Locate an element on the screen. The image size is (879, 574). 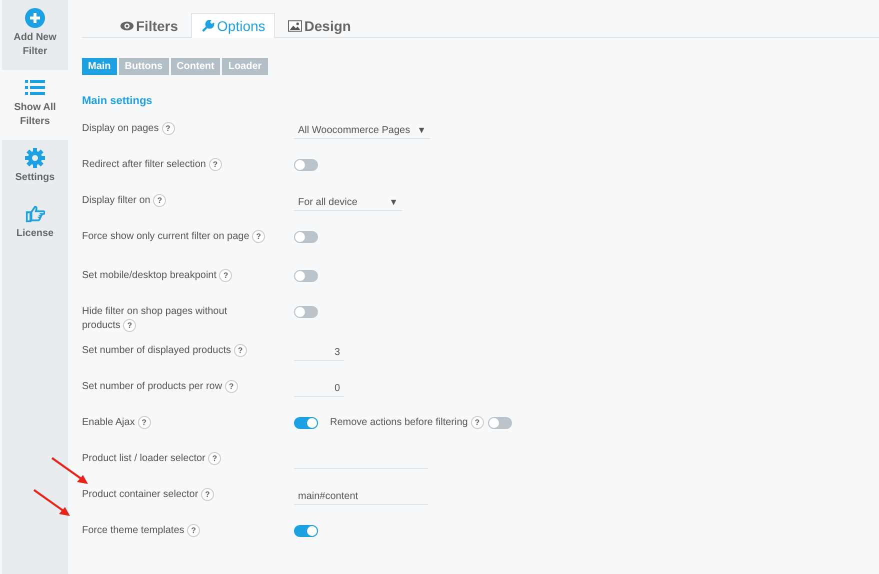
setting-label: Remove actions before filtering ? is located at coordinates (407, 423).